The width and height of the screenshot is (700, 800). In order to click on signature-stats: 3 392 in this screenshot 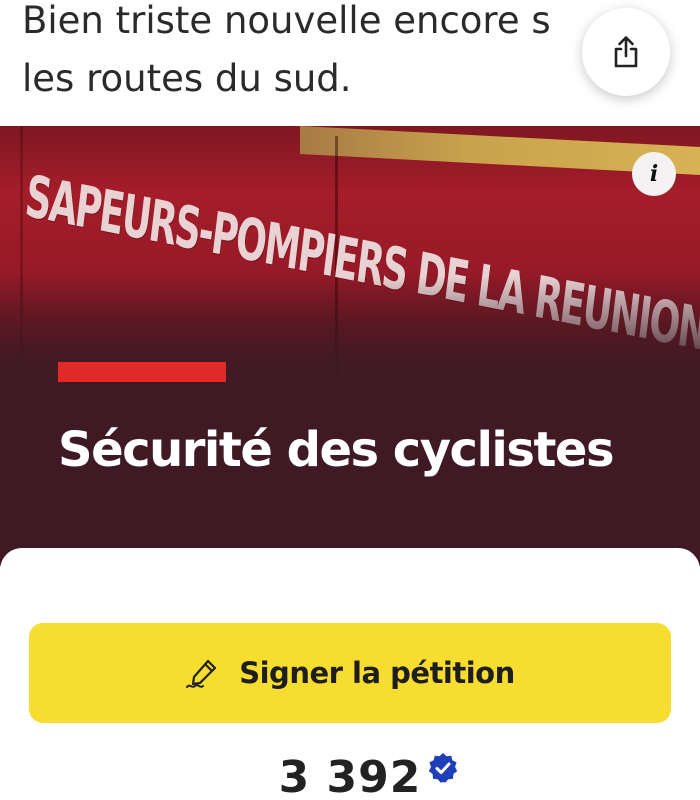, I will do `click(350, 776)`.